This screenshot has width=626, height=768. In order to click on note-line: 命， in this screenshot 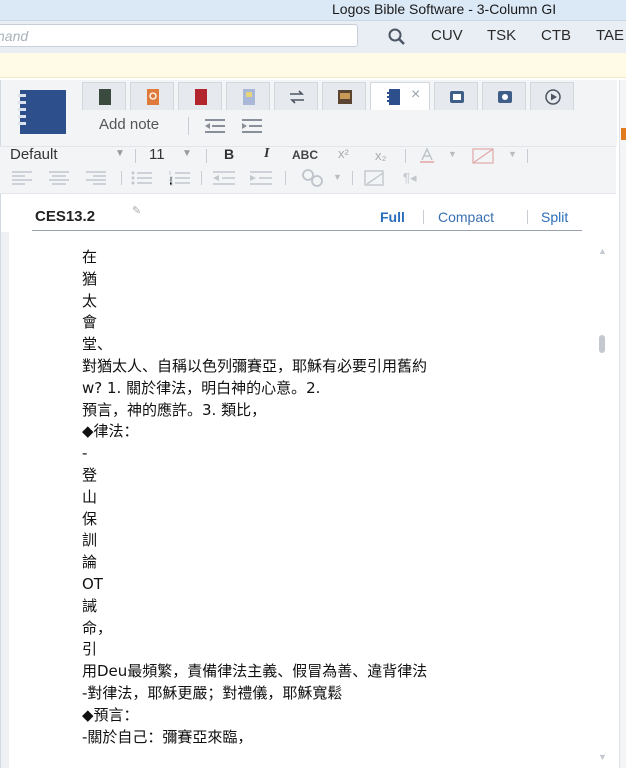, I will do `click(97, 627)`.